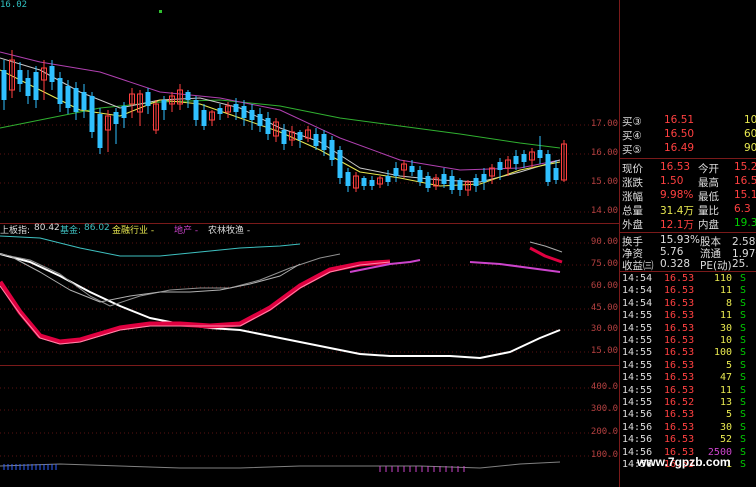 This screenshot has height=487, width=756. I want to click on fundamental-value: 25., so click(740, 264).